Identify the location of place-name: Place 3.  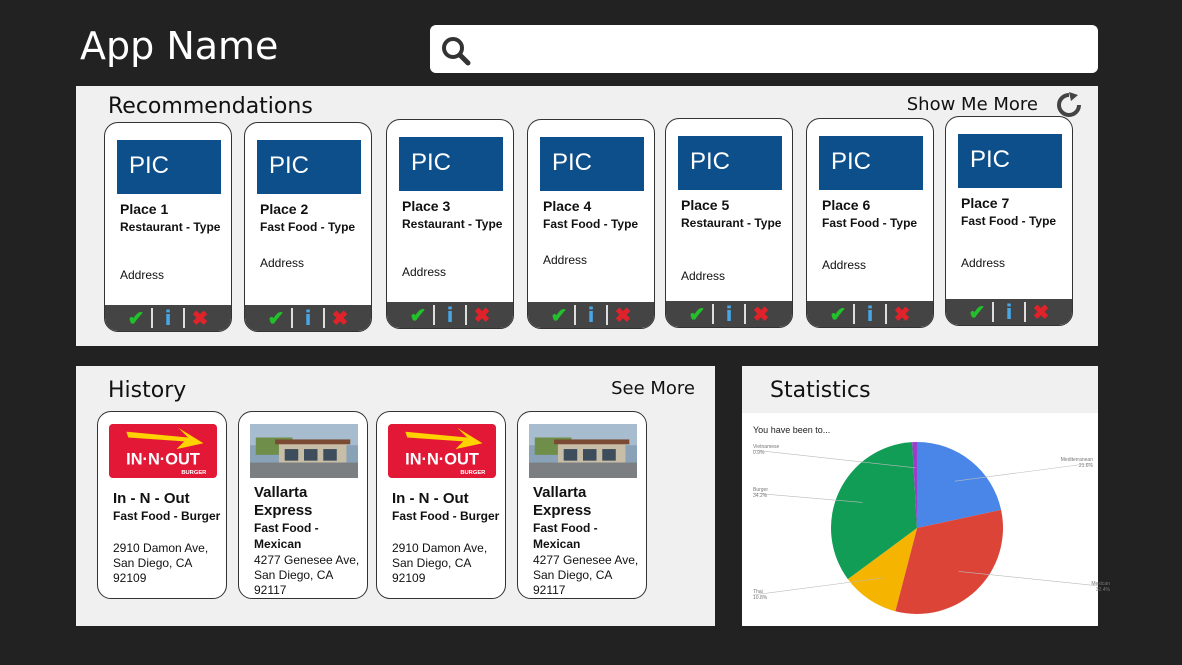
(426, 206).